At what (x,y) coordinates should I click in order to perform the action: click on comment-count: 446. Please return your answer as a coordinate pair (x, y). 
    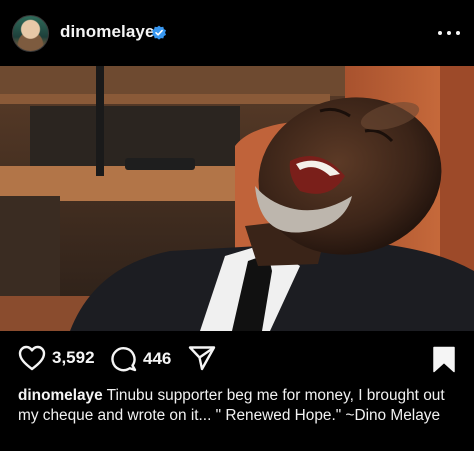
    Looking at the image, I should click on (157, 359).